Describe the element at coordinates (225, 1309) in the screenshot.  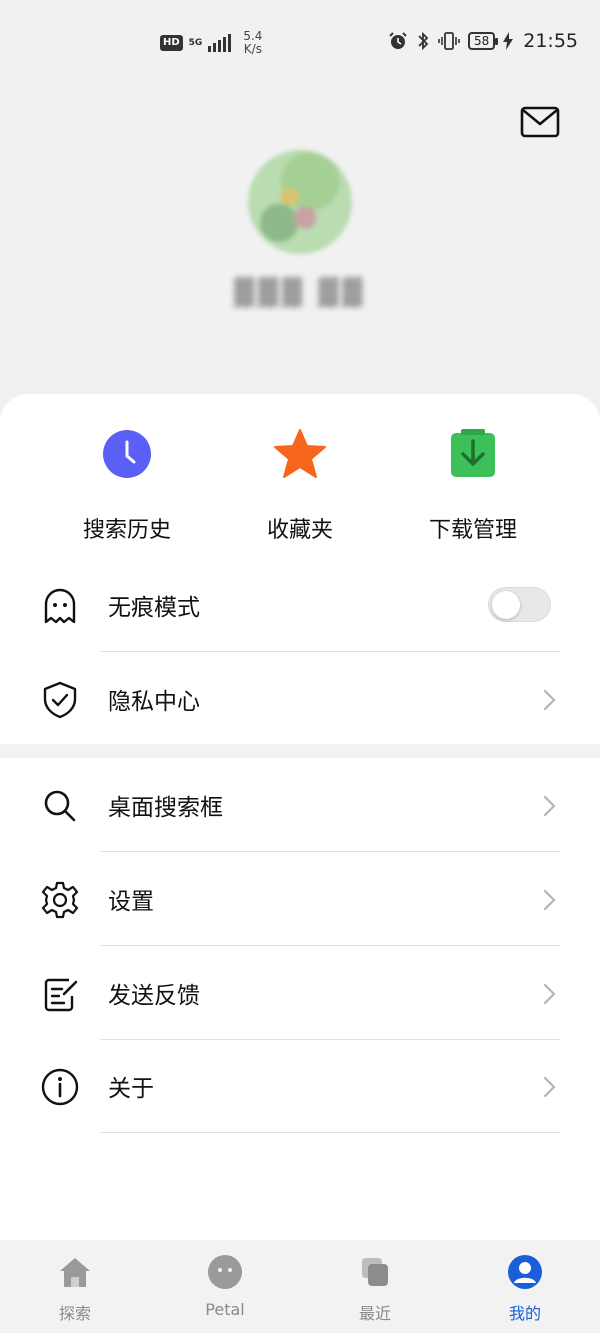
I see `nav-label: Petal` at that location.